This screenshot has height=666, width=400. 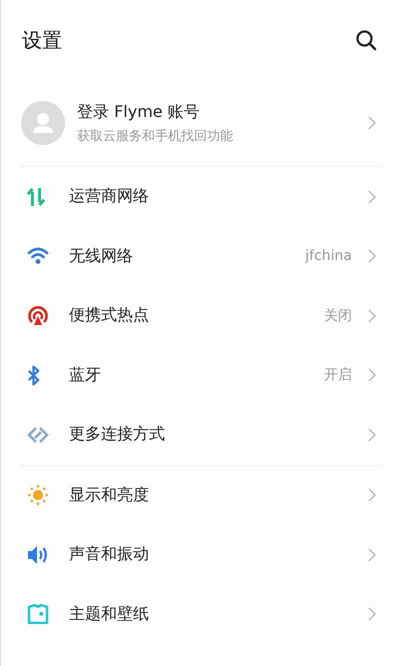 What do you see at coordinates (109, 197) in the screenshot?
I see `item-label: 运营商网络` at bounding box center [109, 197].